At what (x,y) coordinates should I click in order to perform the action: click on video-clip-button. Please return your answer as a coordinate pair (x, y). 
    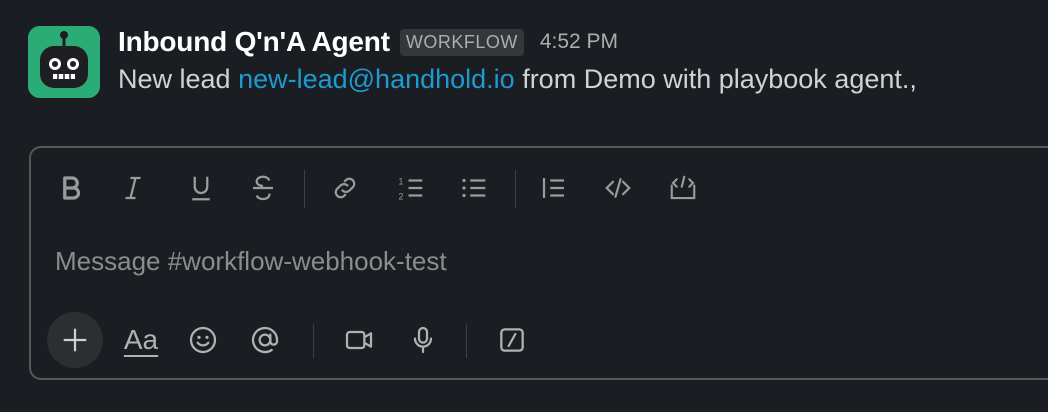
    Looking at the image, I should click on (359, 340).